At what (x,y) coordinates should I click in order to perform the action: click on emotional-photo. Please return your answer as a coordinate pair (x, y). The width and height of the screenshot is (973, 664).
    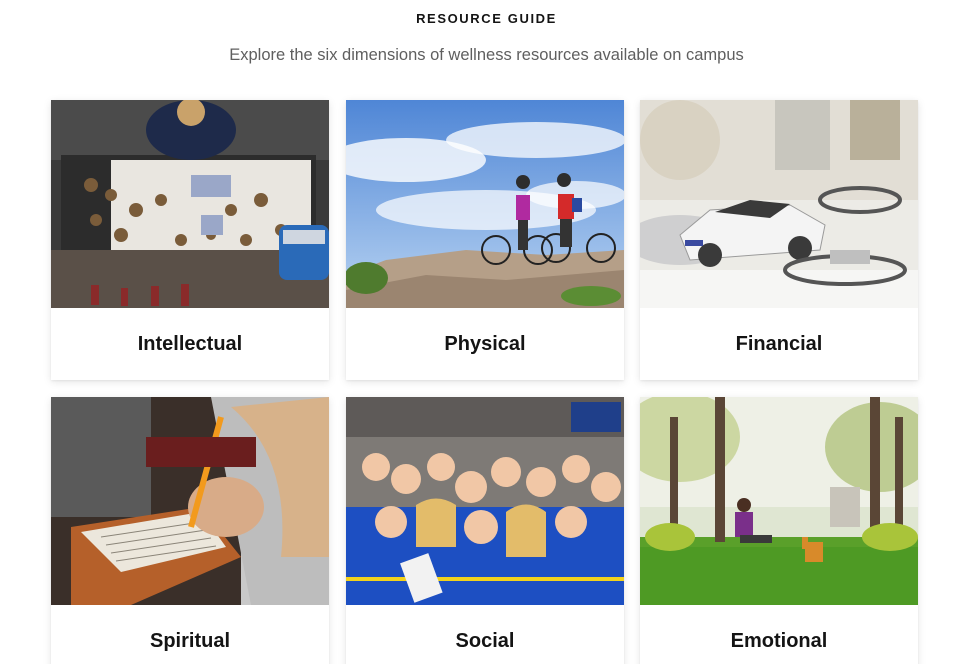
    Looking at the image, I should click on (779, 501).